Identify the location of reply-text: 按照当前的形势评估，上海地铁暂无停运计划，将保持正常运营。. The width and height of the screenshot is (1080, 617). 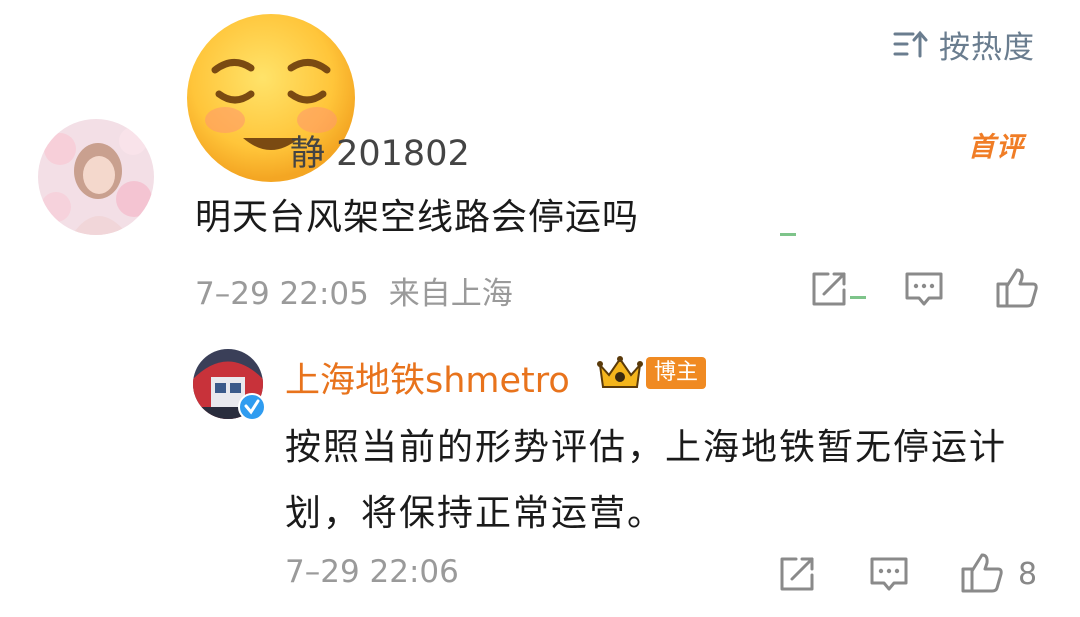
(646, 480).